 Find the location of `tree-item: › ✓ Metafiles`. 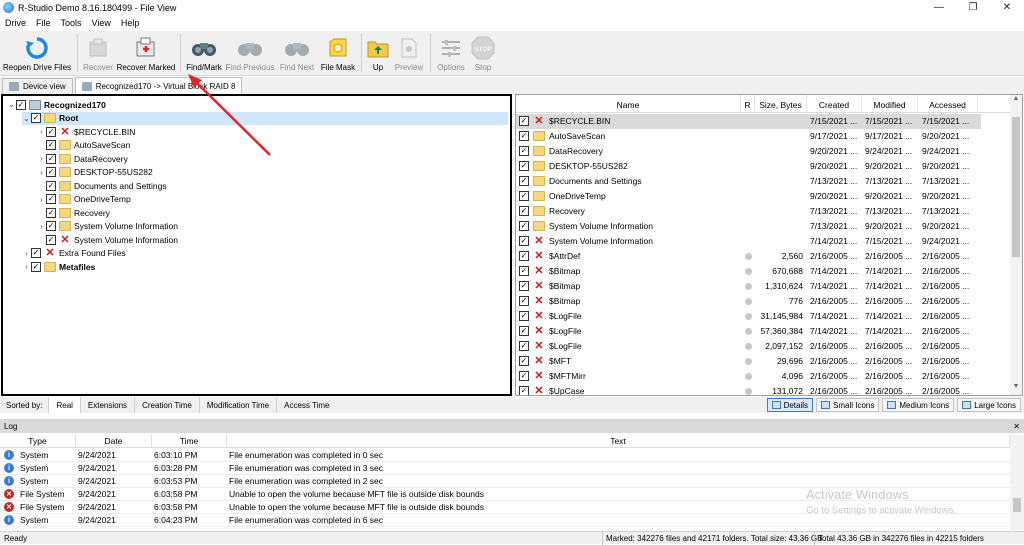

tree-item: › ✓ Metafiles is located at coordinates (58, 266).